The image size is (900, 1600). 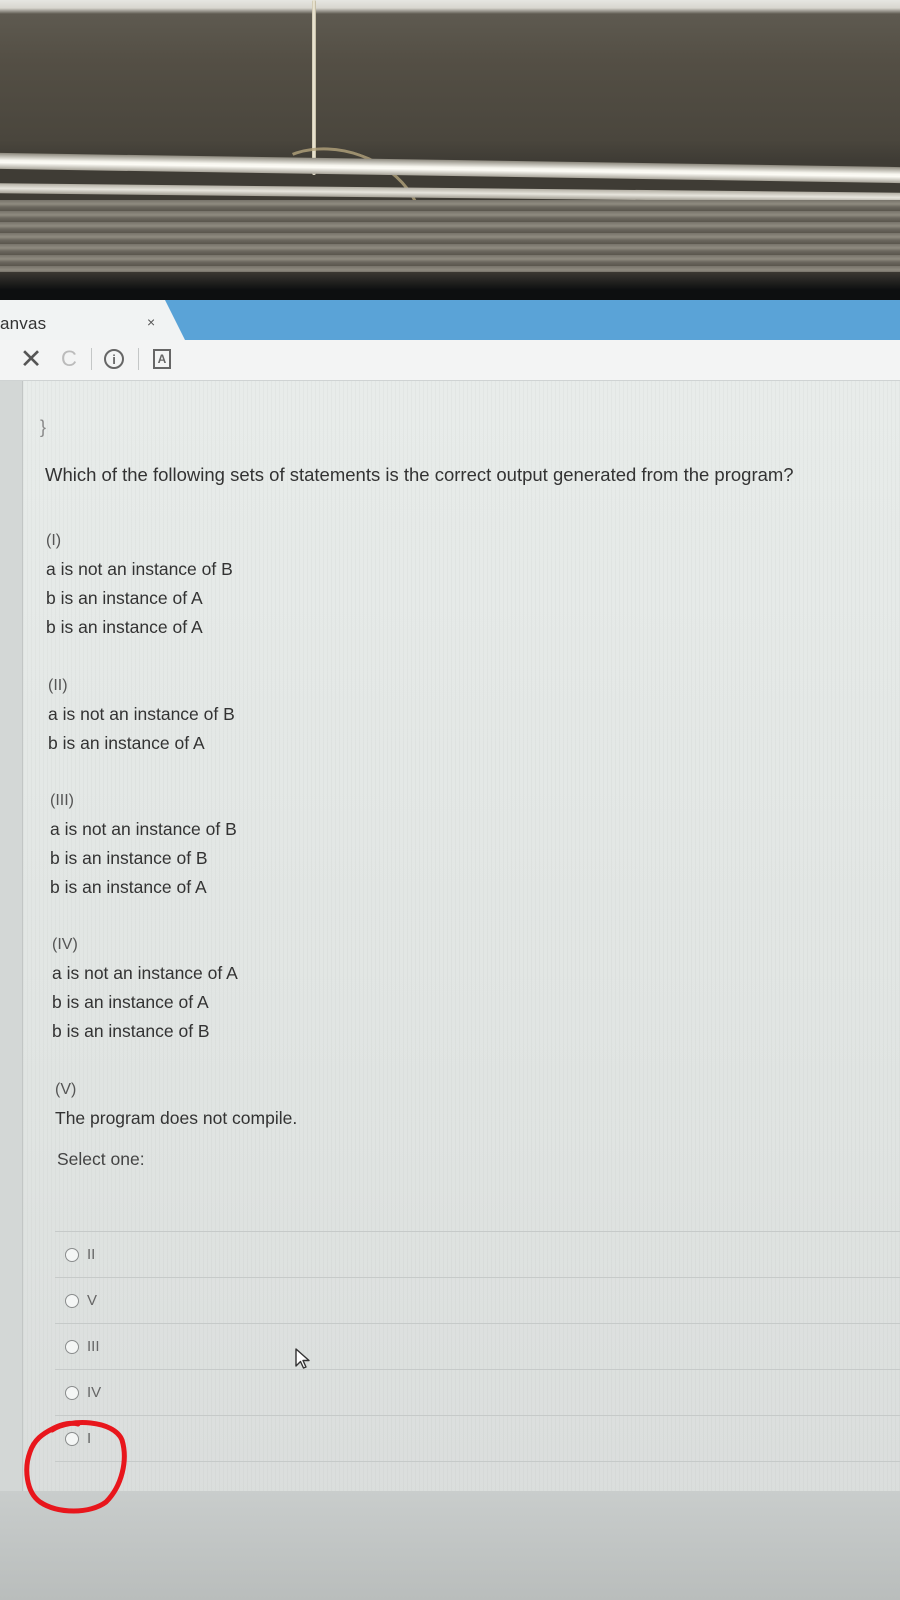 I want to click on answer-option-v: V, so click(x=477, y=1300).